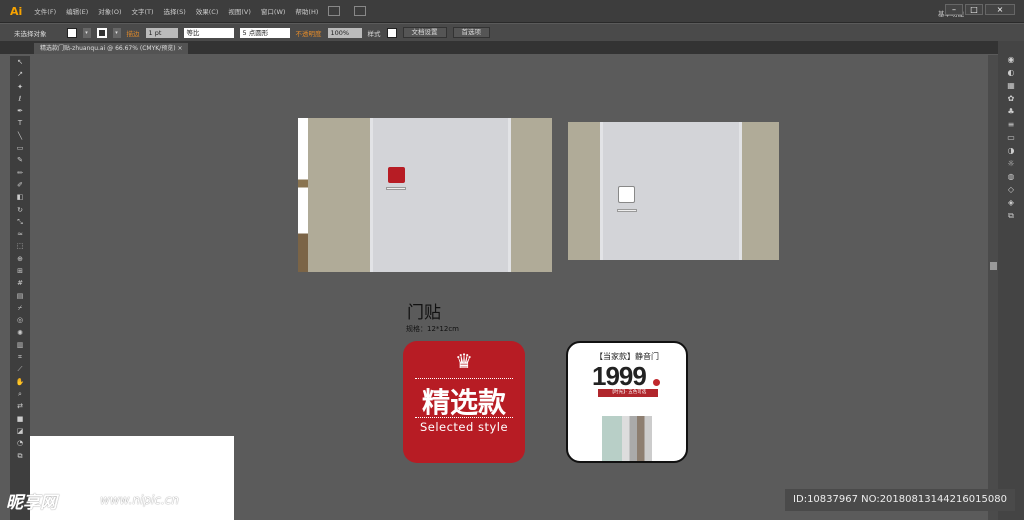 The height and width of the screenshot is (520, 1024). What do you see at coordinates (309, 33) in the screenshot?
I see `opacity-label: 不透明度` at bounding box center [309, 33].